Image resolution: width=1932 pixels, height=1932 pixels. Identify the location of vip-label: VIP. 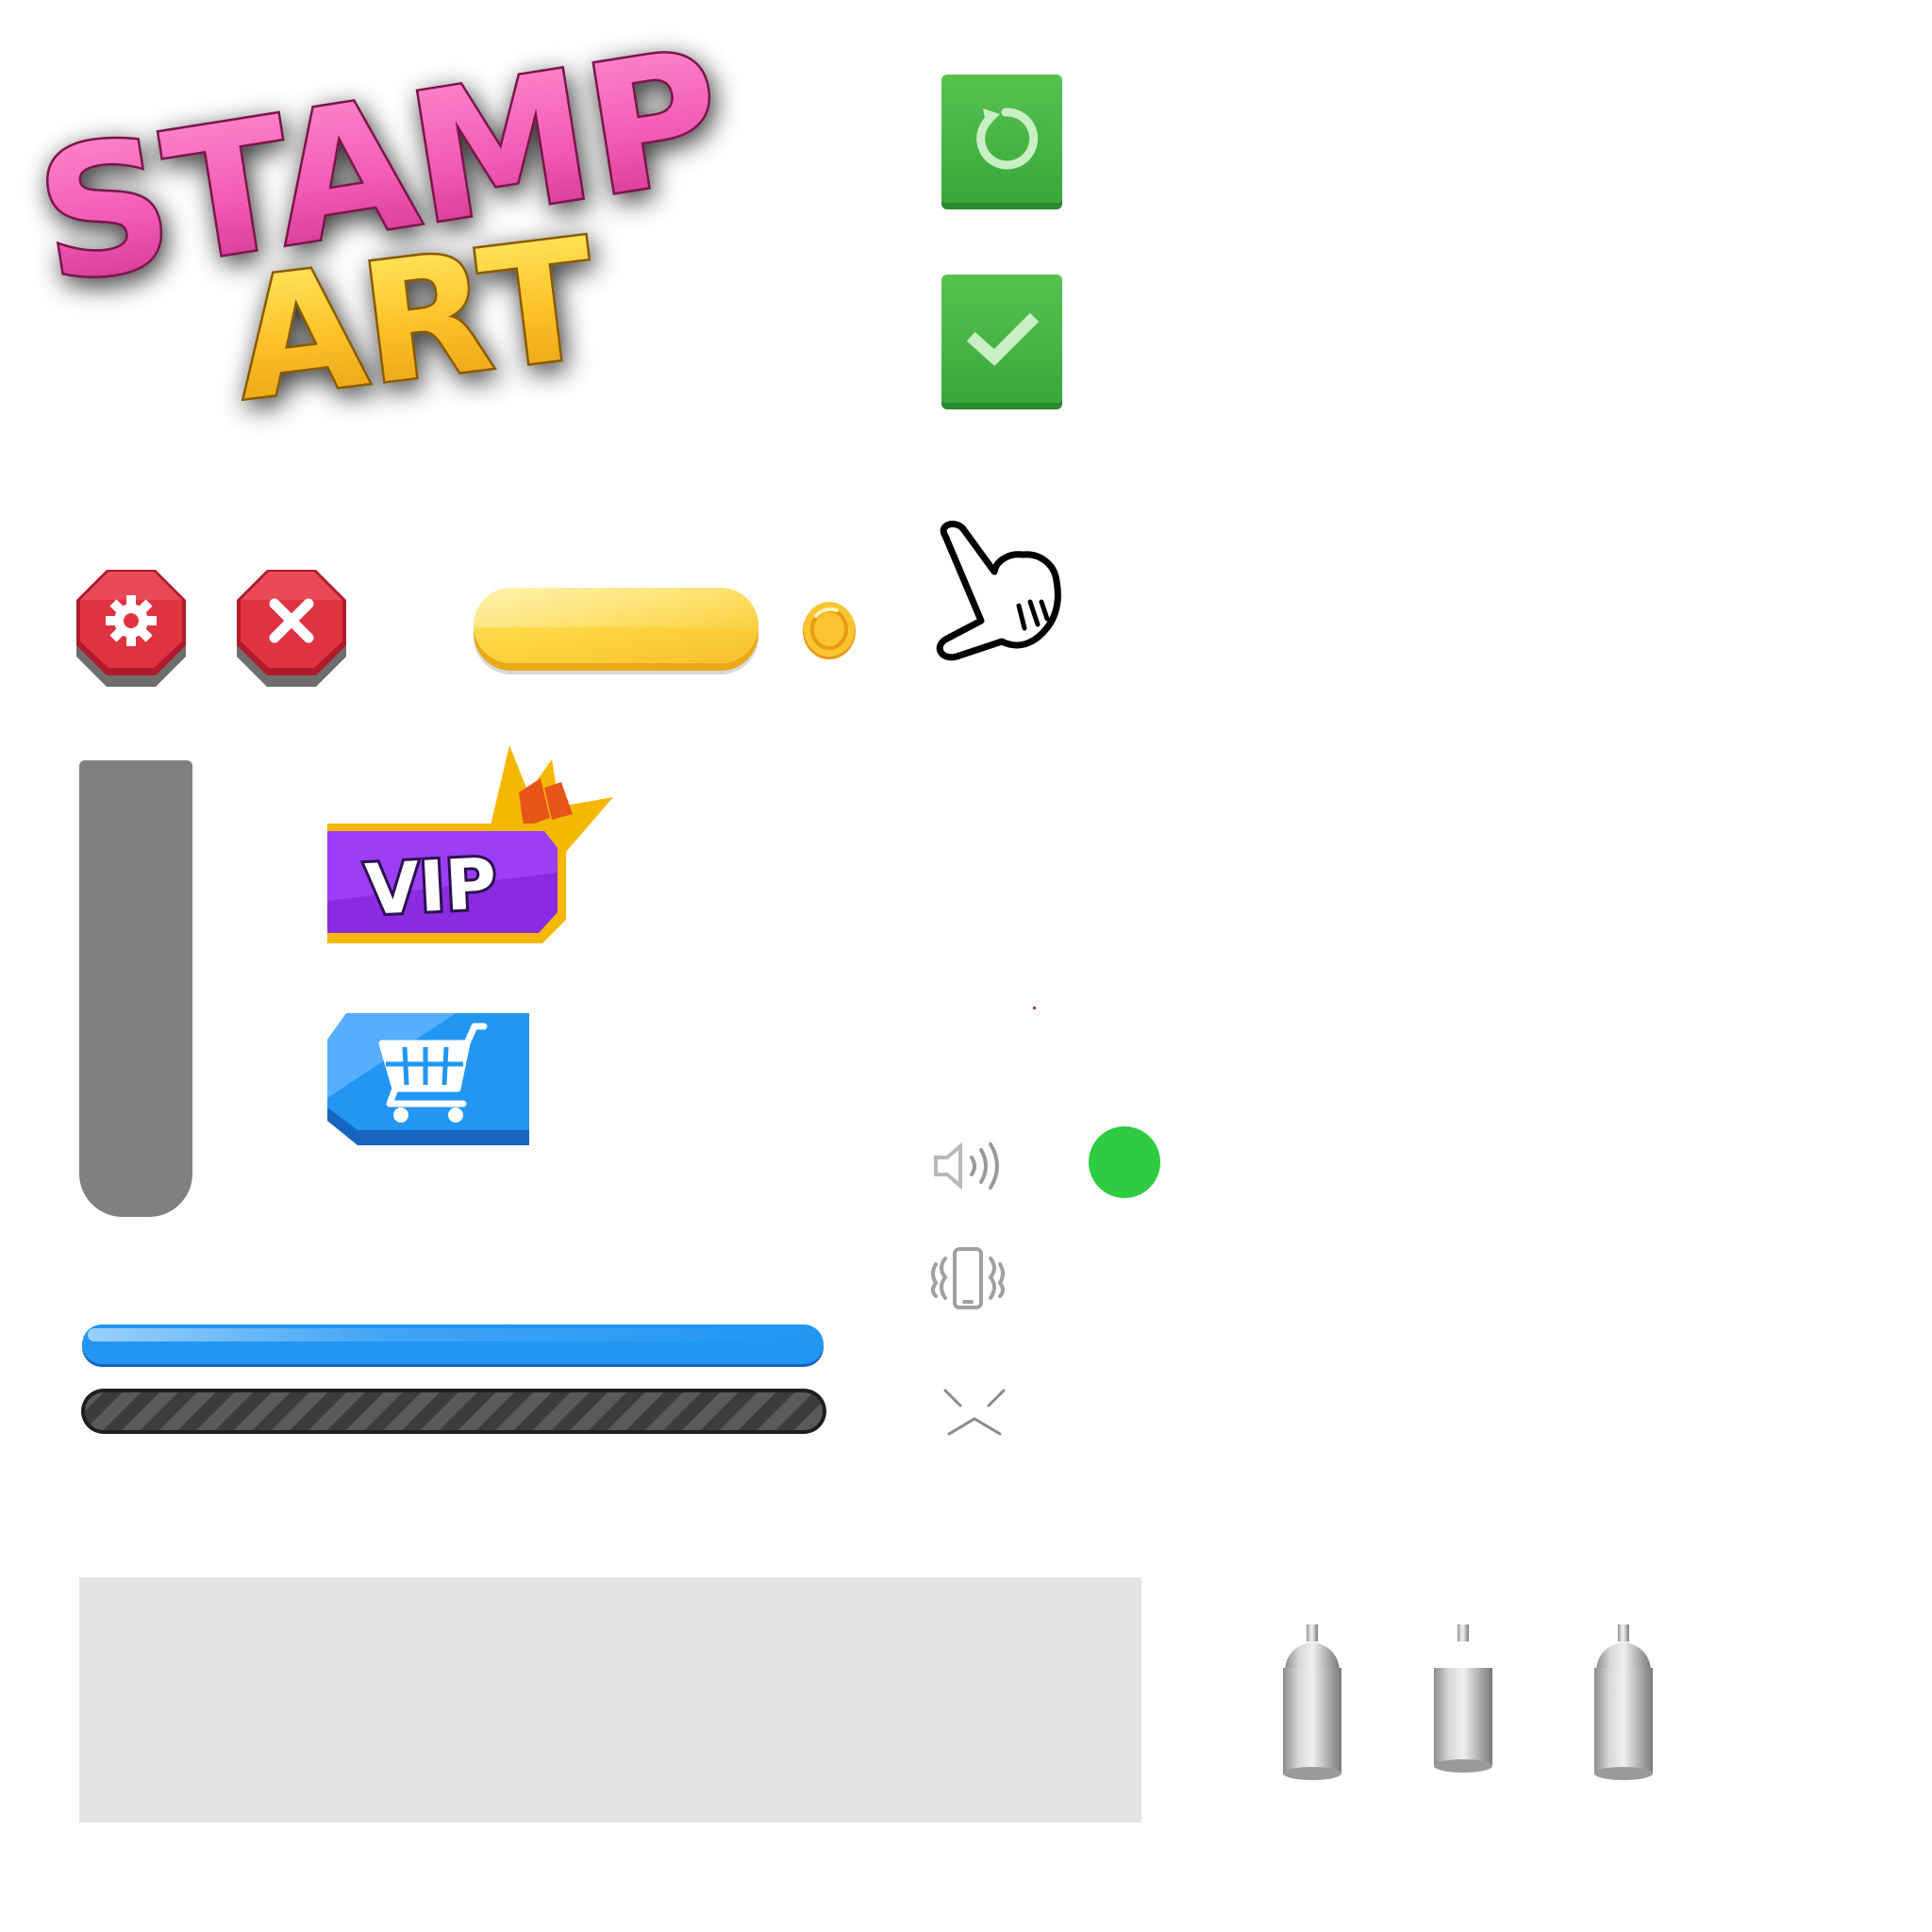
(431, 887).